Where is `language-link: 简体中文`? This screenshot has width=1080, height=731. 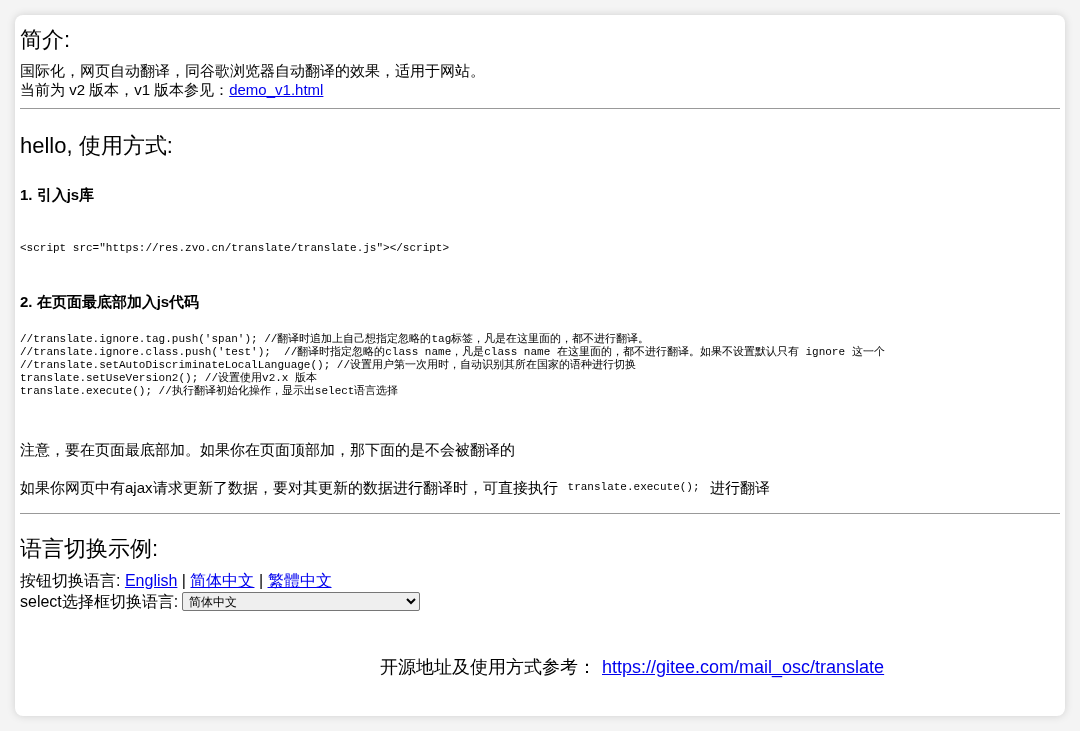
language-link: 简体中文 is located at coordinates (222, 581).